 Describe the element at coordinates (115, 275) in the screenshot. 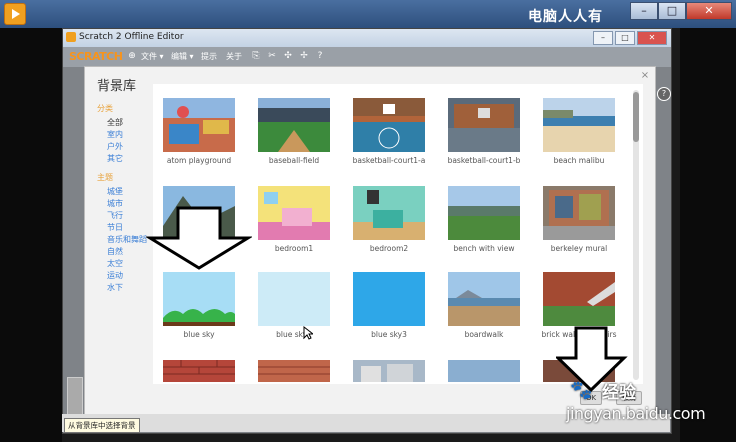

I see `theme-sports: 运动` at that location.